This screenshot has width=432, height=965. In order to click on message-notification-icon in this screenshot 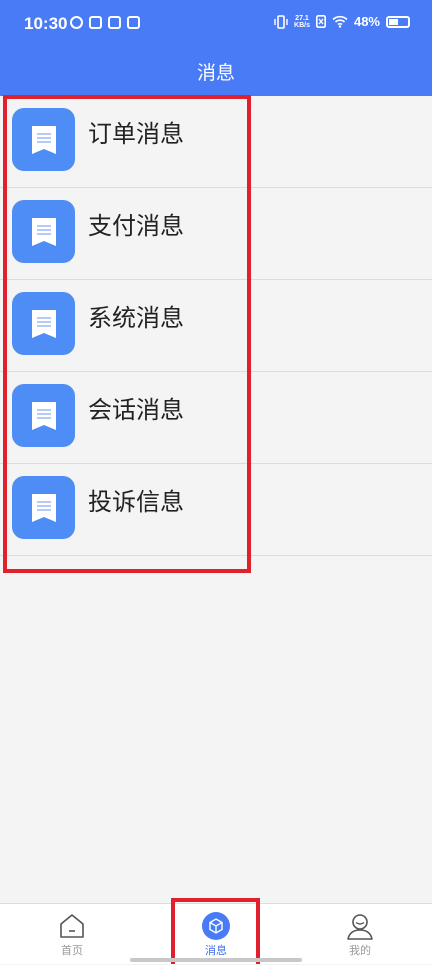, I will do `click(114, 22)`.